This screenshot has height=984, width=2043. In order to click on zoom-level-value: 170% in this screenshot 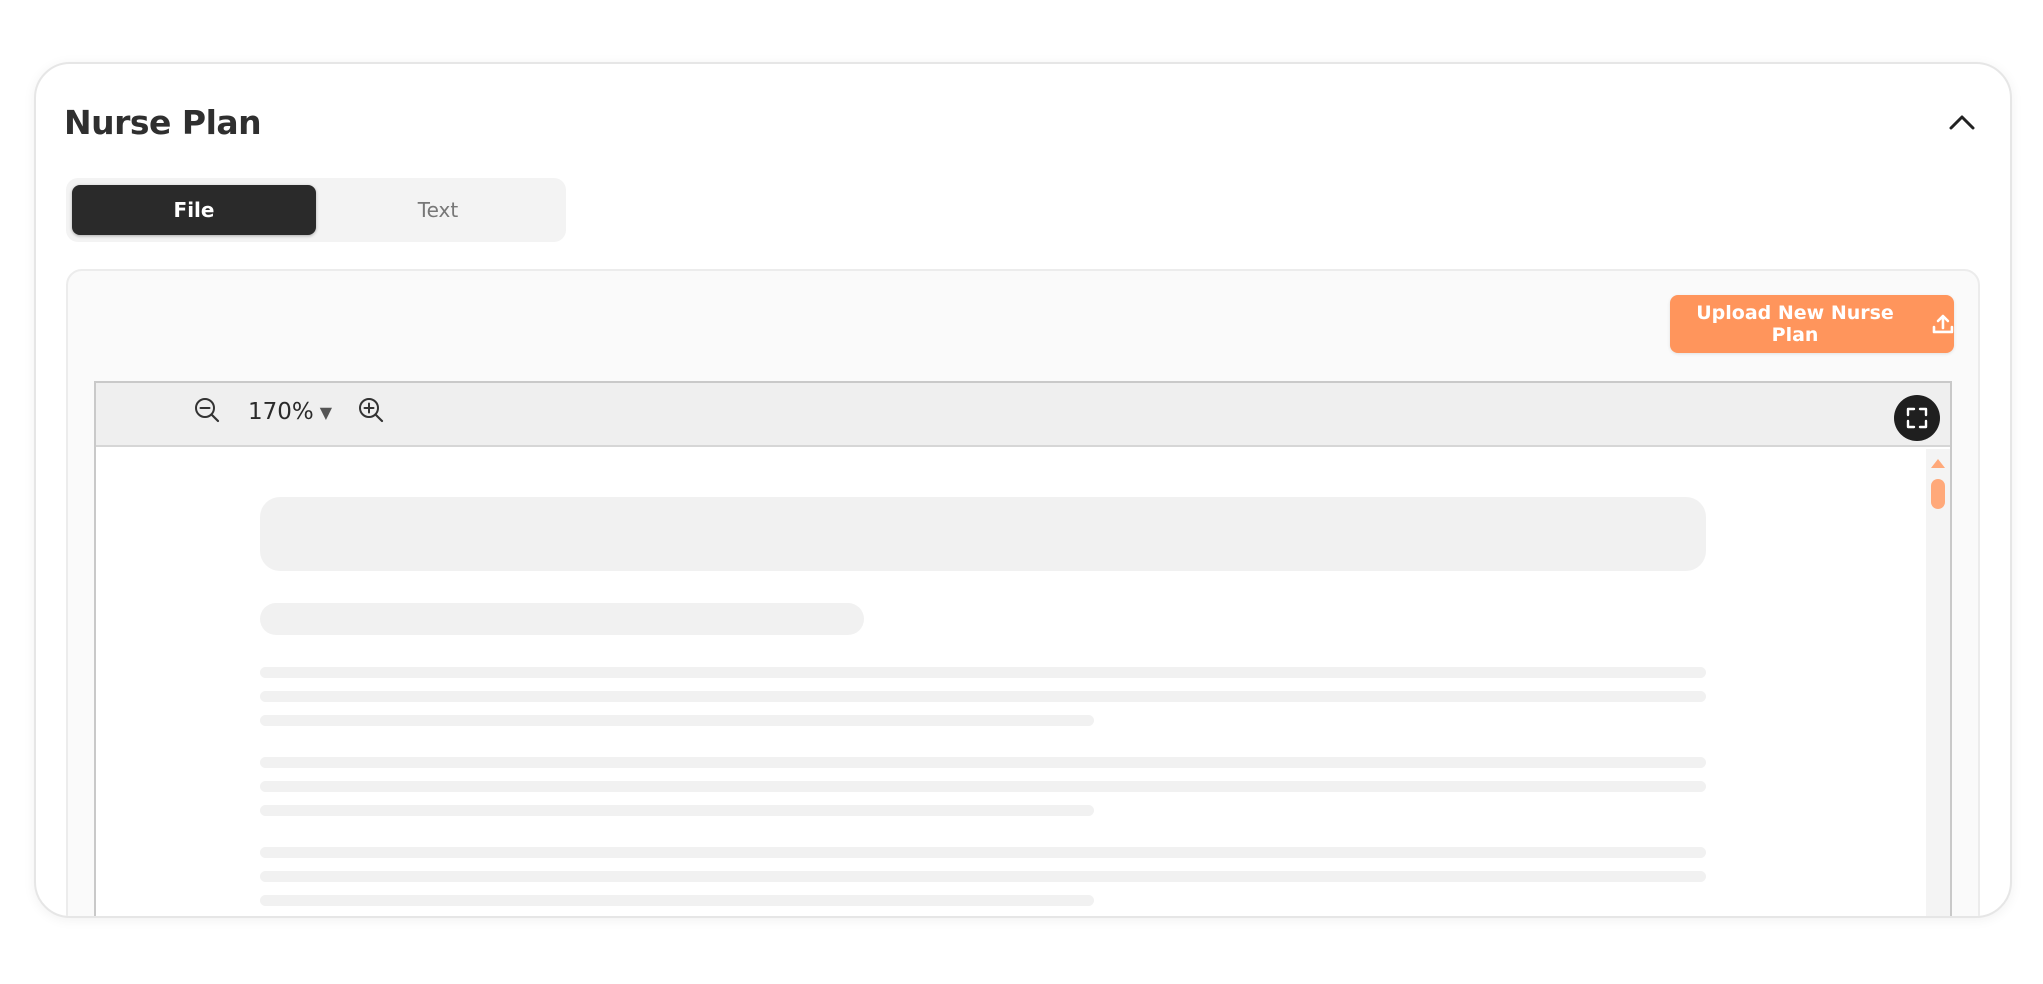, I will do `click(281, 412)`.